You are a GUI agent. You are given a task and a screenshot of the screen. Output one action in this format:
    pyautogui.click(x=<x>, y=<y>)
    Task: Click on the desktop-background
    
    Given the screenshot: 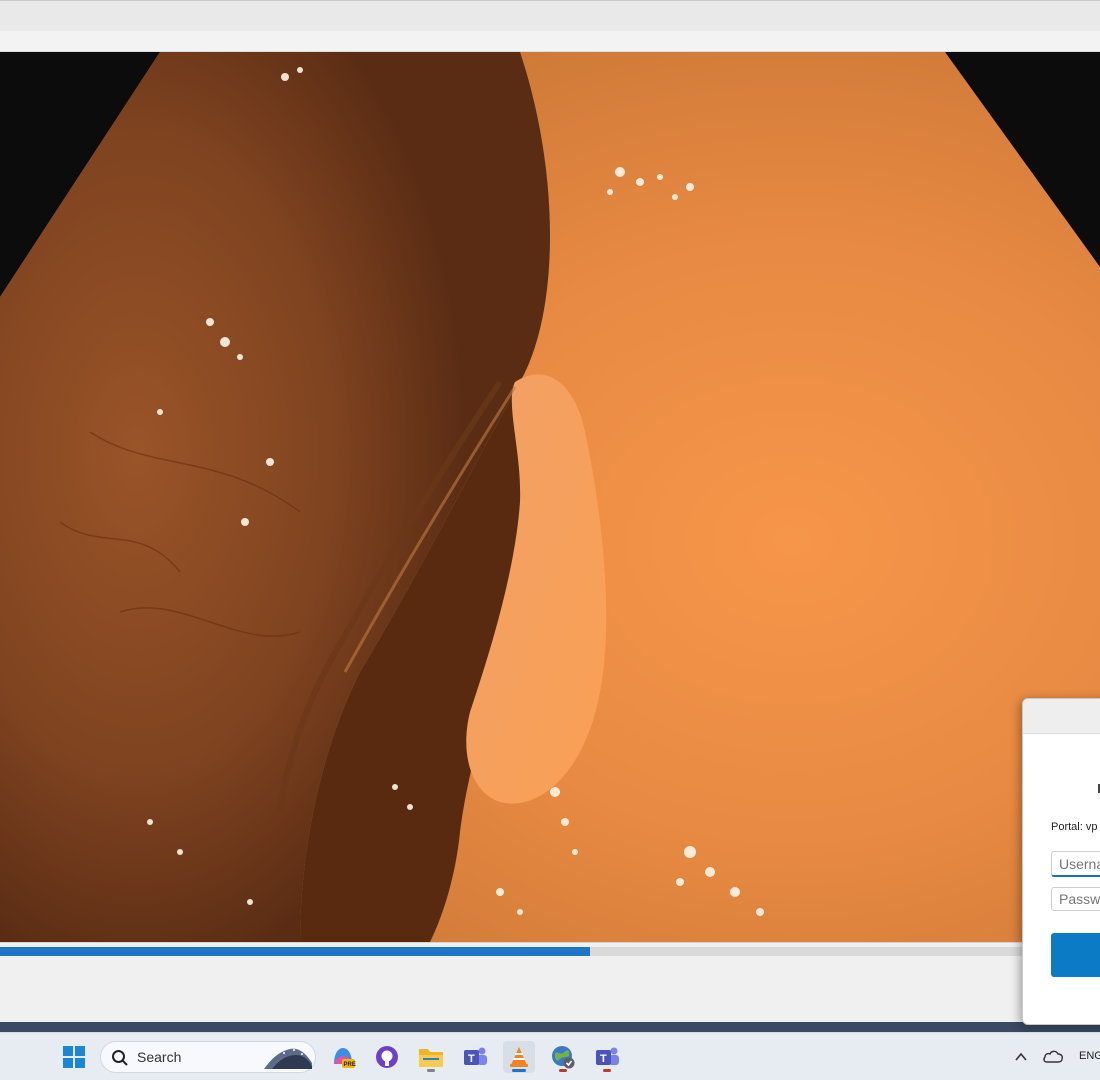 What is the action you would take?
    pyautogui.click(x=550, y=1027)
    